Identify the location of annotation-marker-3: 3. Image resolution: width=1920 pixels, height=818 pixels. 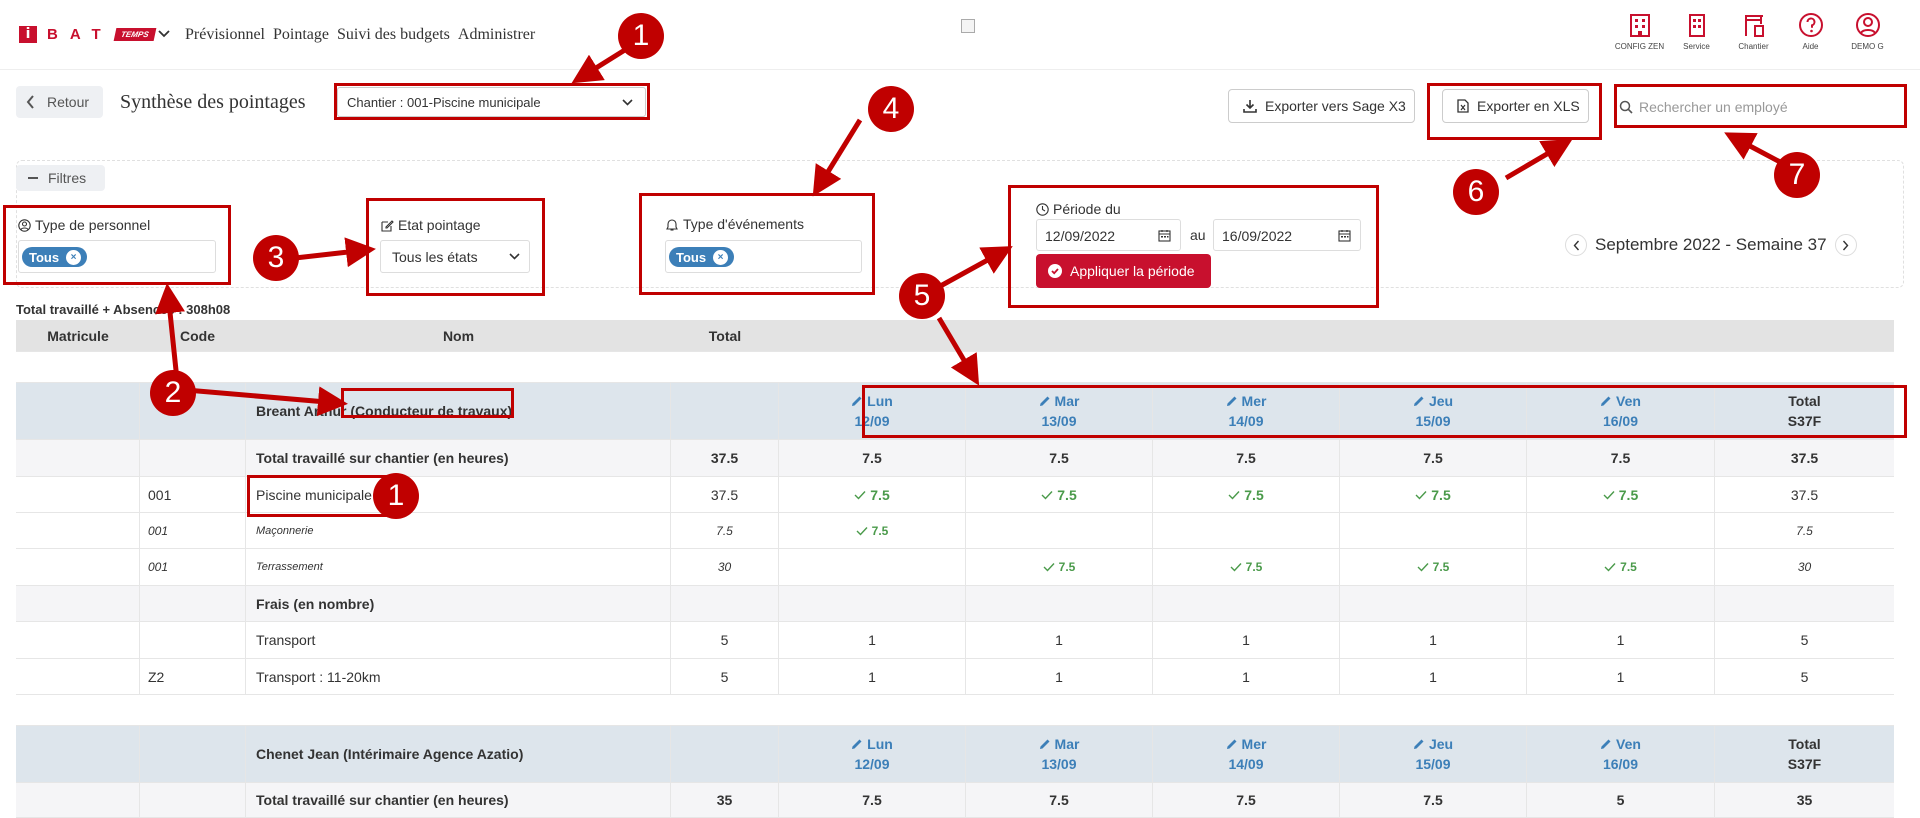
(276, 258).